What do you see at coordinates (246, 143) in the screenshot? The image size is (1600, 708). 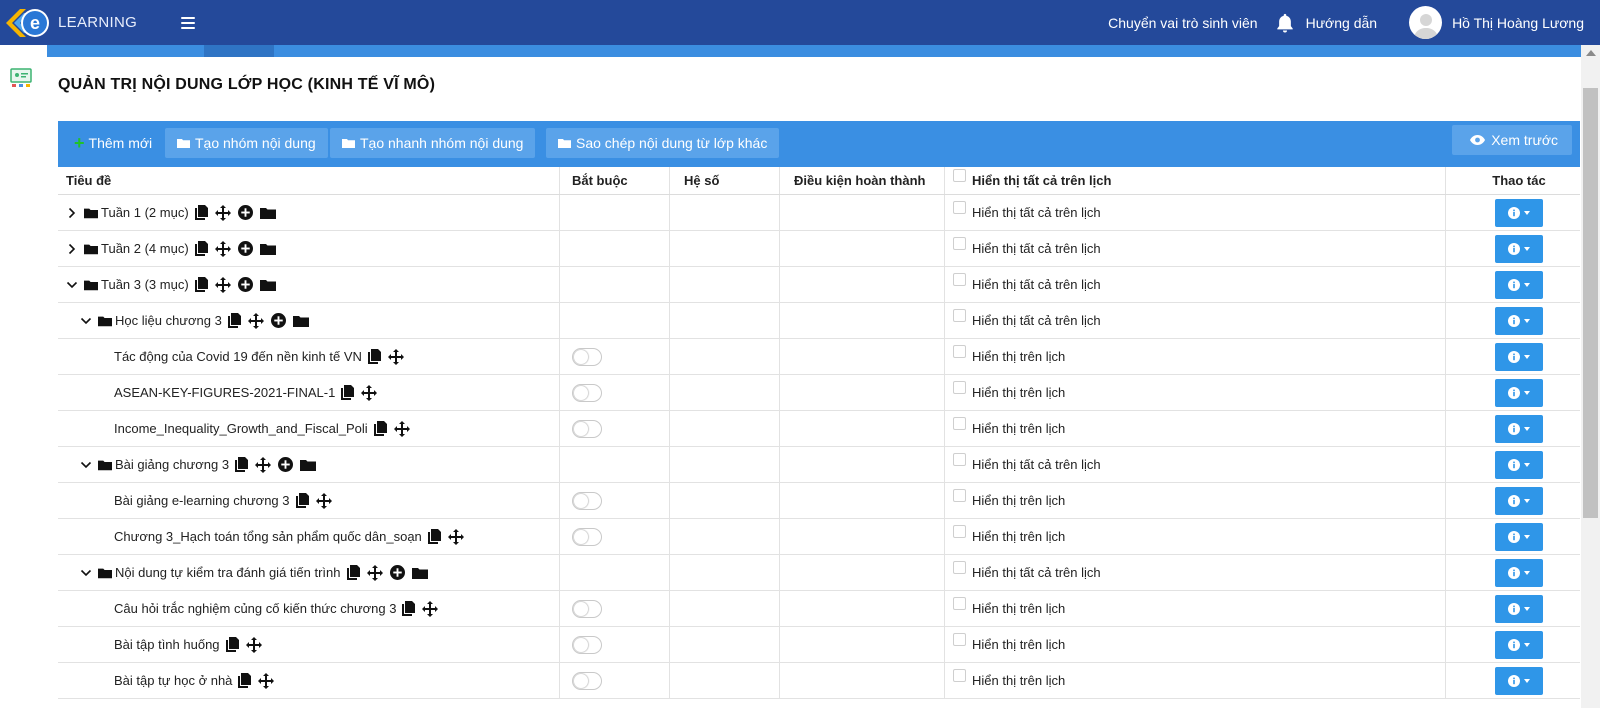 I see `create-group-button: Tạo nhóm nội dung` at bounding box center [246, 143].